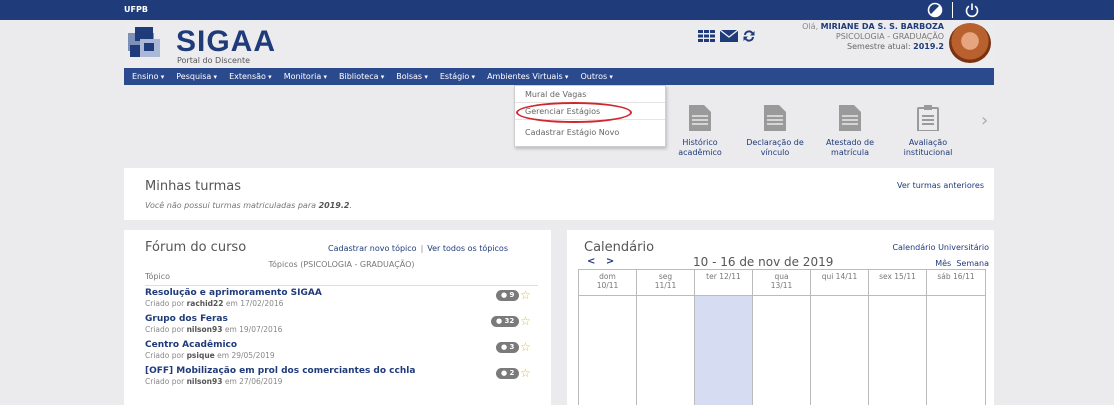 This screenshot has height=405, width=1114. I want to click on topic-date: 19/07/2016, so click(261, 329).